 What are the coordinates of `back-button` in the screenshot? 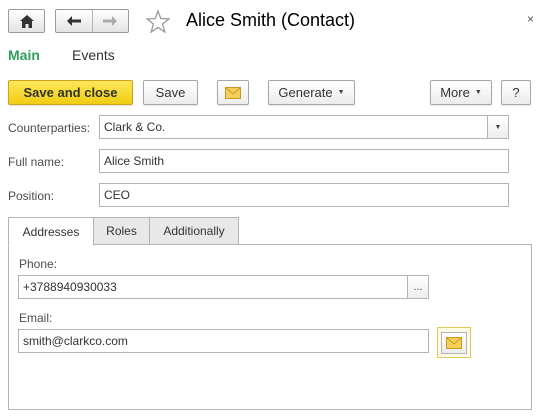 It's located at (74, 21).